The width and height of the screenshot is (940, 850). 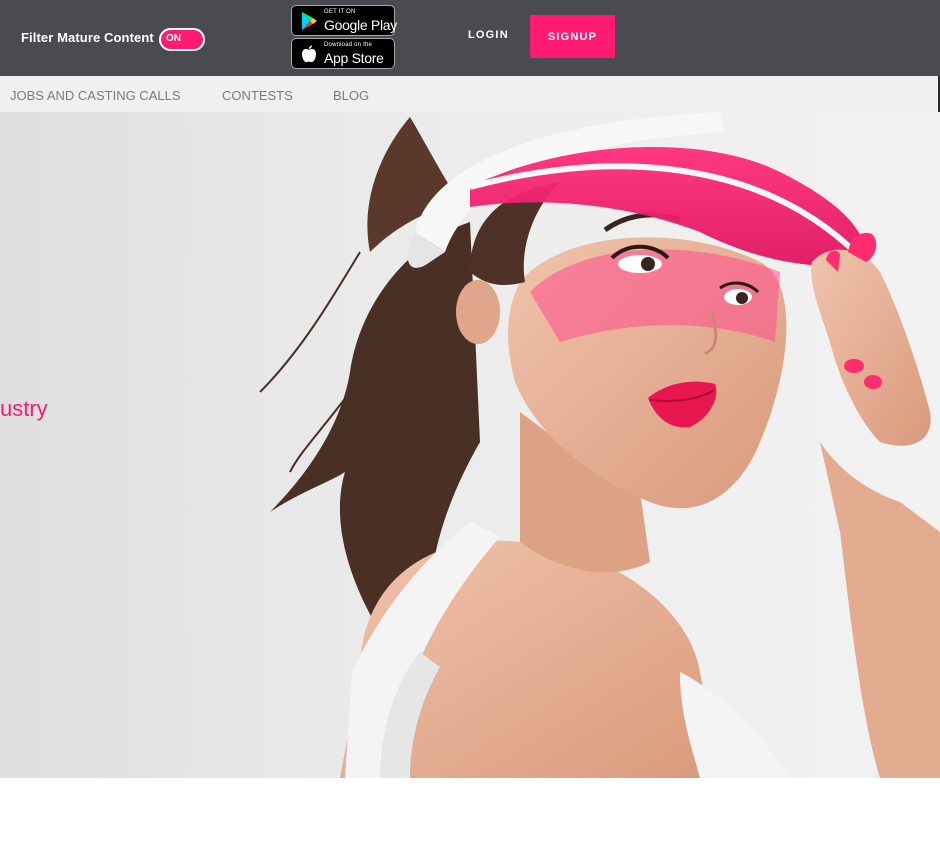 What do you see at coordinates (572, 36) in the screenshot?
I see `signup-button: SIGNUP` at bounding box center [572, 36].